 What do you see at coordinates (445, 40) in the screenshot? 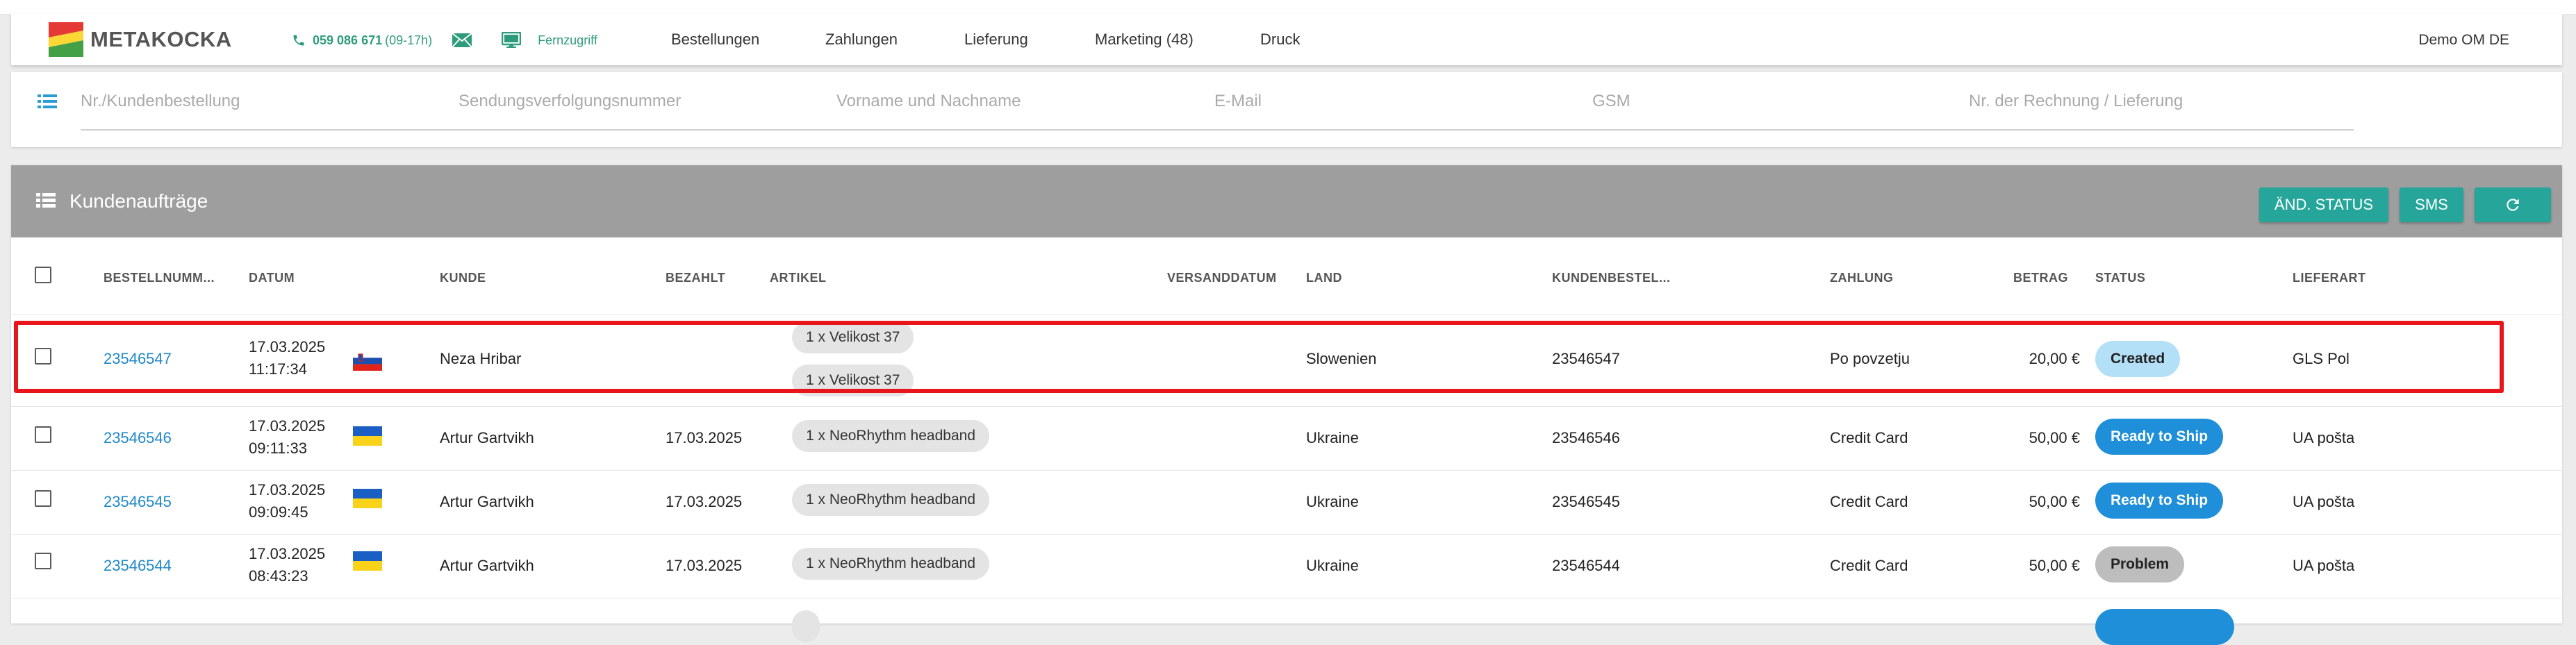
I see `contact-info: 059 086 671 (09-17h) Fernzugriff` at bounding box center [445, 40].